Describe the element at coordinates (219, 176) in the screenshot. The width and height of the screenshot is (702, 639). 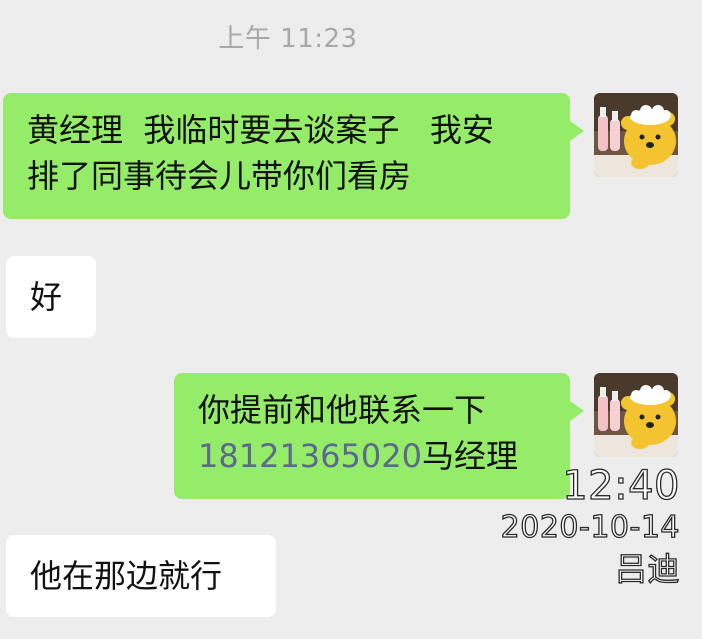
I see `message-text-line: 排了同事待会儿带你们看房` at that location.